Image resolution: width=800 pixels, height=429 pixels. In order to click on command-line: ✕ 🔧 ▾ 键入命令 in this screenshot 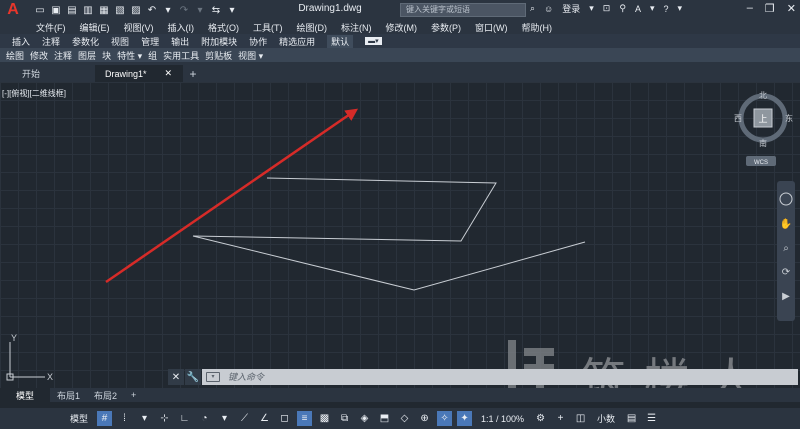, I will do `click(483, 377)`.